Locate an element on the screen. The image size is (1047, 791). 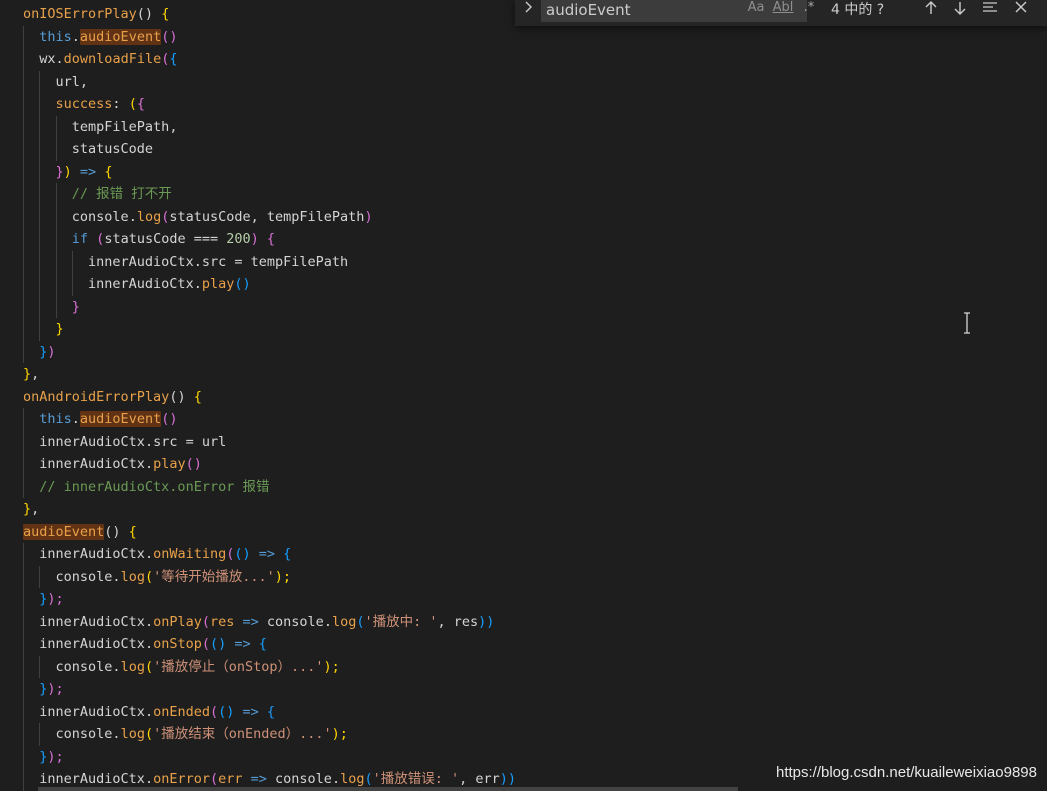
match-case-toggle: Aa is located at coordinates (756, 9).